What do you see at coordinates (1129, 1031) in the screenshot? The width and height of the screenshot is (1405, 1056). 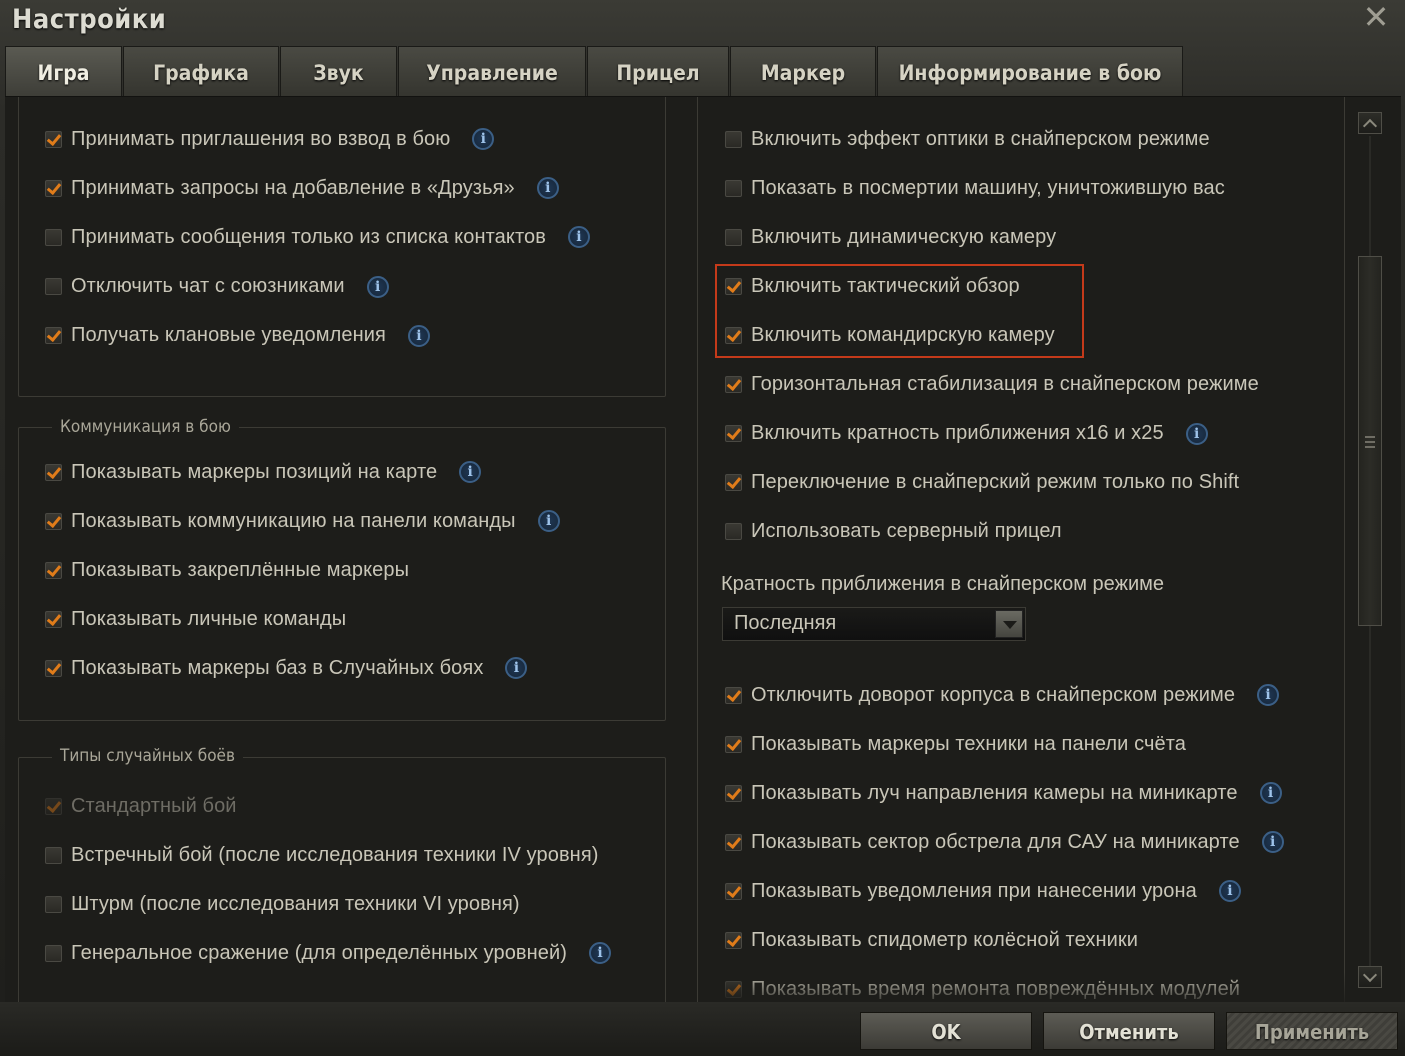 I see `cancel-button: Отменить` at bounding box center [1129, 1031].